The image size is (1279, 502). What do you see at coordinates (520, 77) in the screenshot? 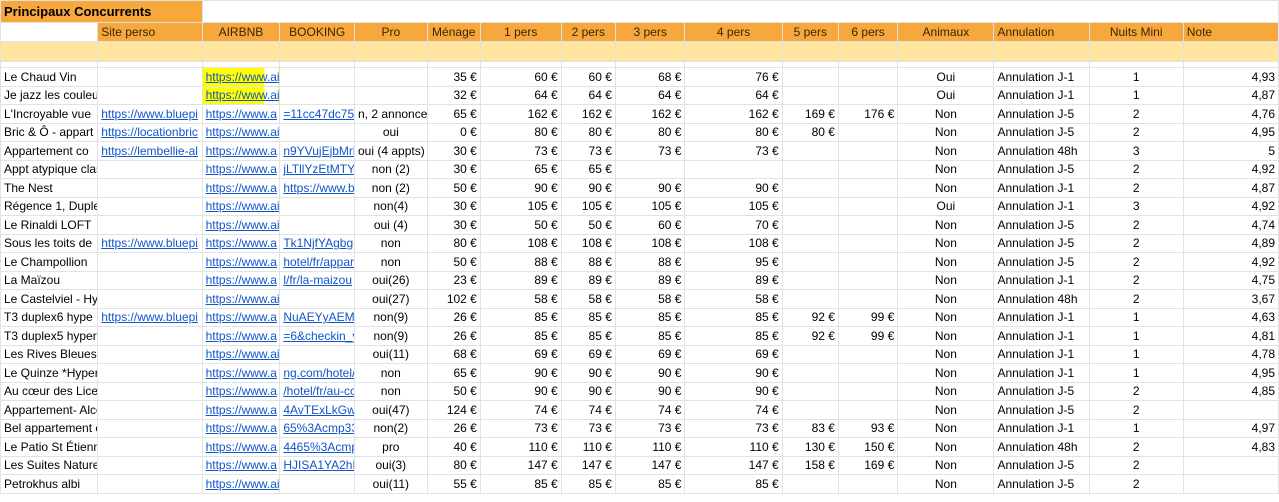
I see `price-1-pers-cell: 60 €` at bounding box center [520, 77].